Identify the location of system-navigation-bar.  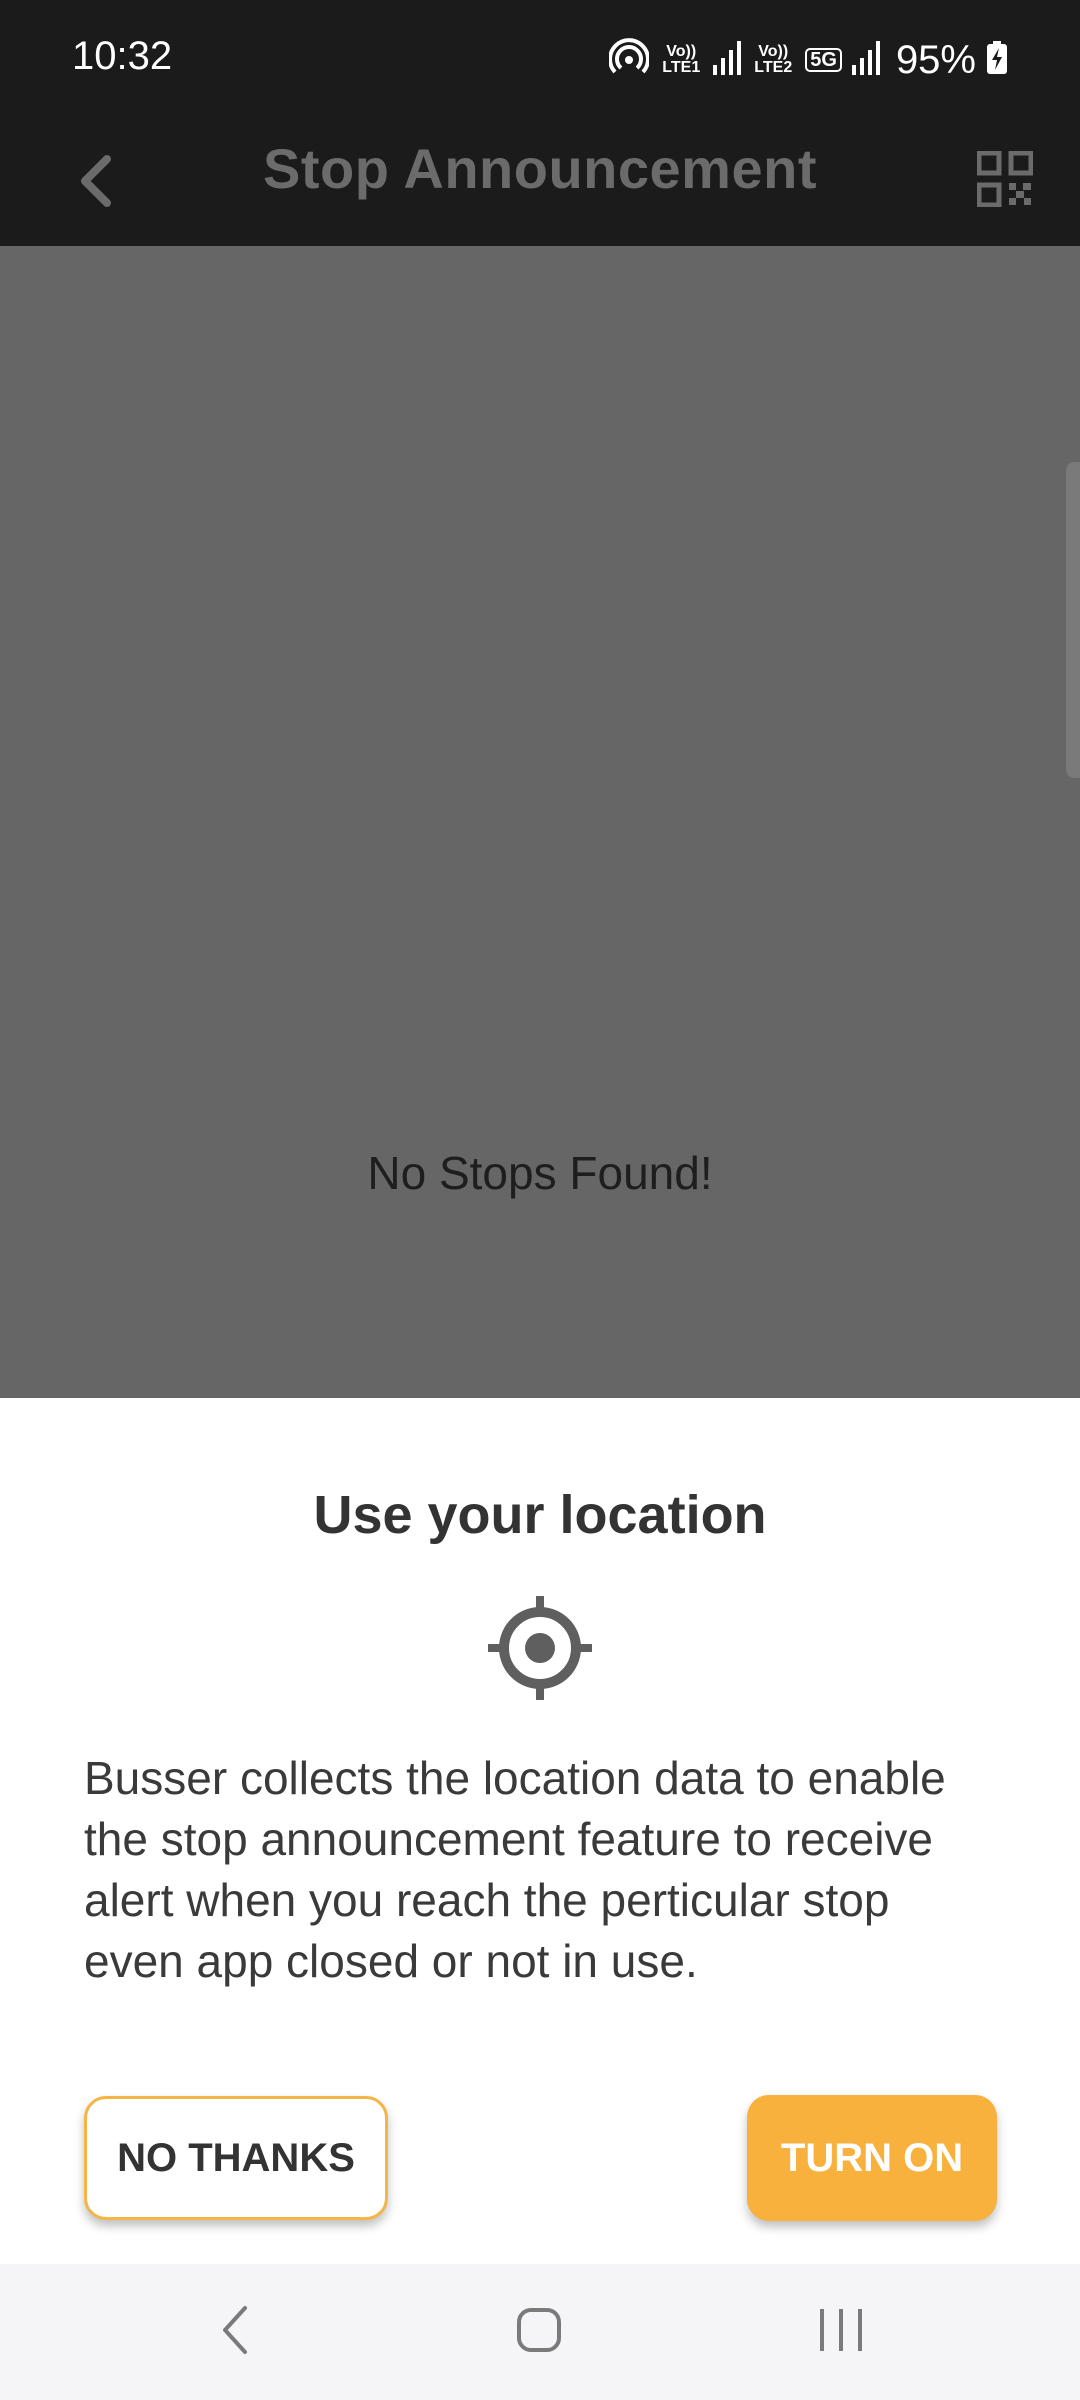
(540, 2332).